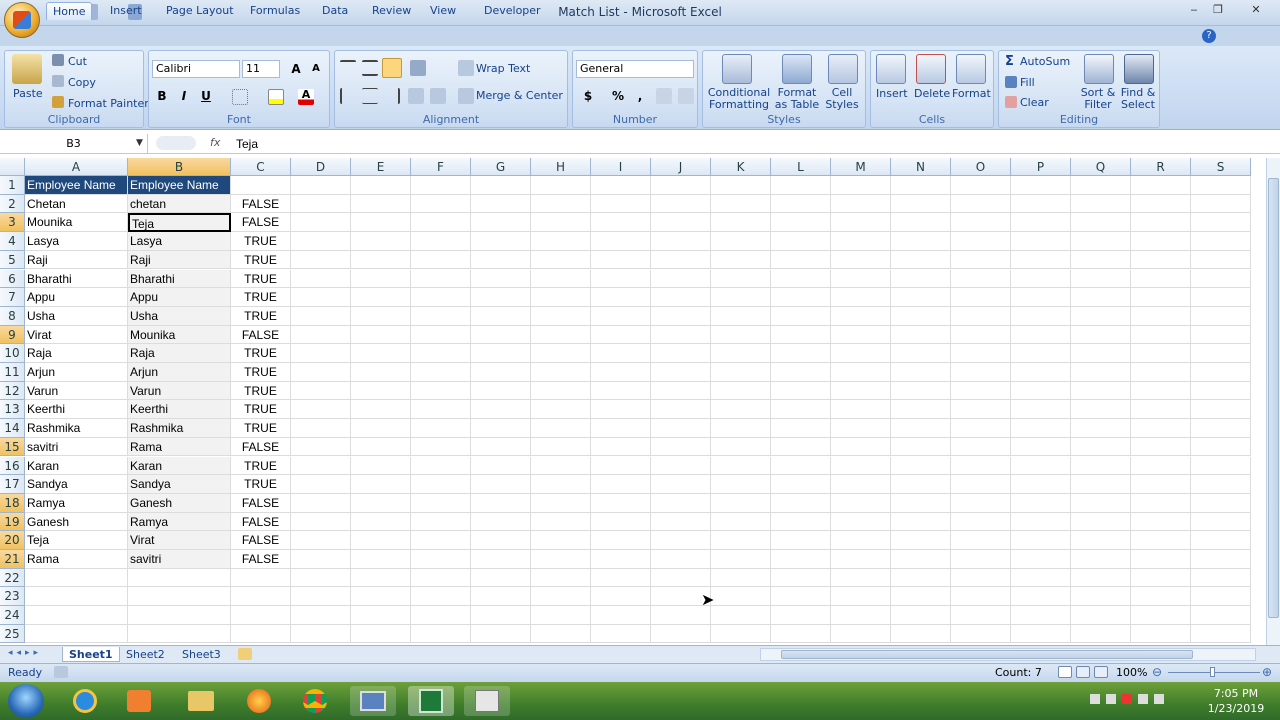 Image resolution: width=1280 pixels, height=720 pixels. Describe the element at coordinates (1101, 279) in the screenshot. I see `cell-q6` at that location.